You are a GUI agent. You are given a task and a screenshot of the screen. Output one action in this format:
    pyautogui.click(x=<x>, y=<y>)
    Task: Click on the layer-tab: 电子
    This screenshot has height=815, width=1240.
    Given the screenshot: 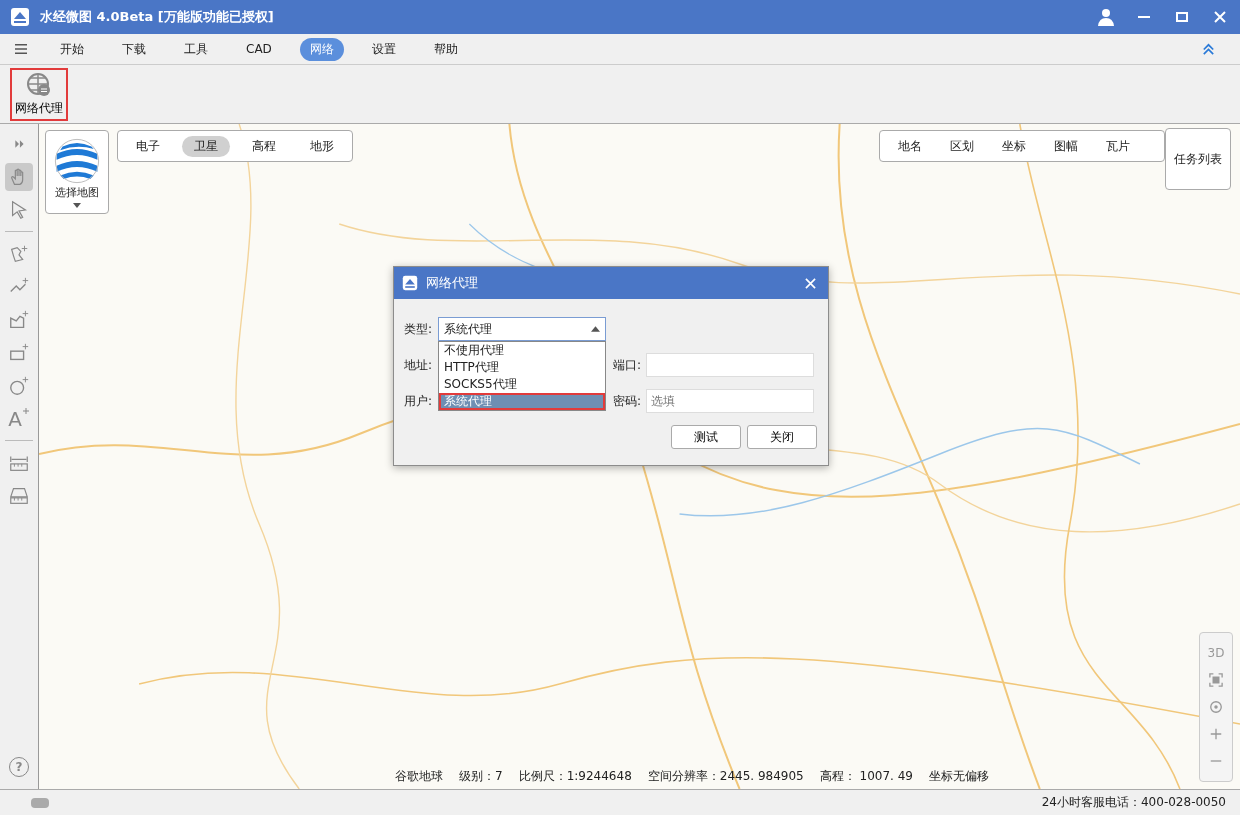 What is the action you would take?
    pyautogui.click(x=148, y=146)
    